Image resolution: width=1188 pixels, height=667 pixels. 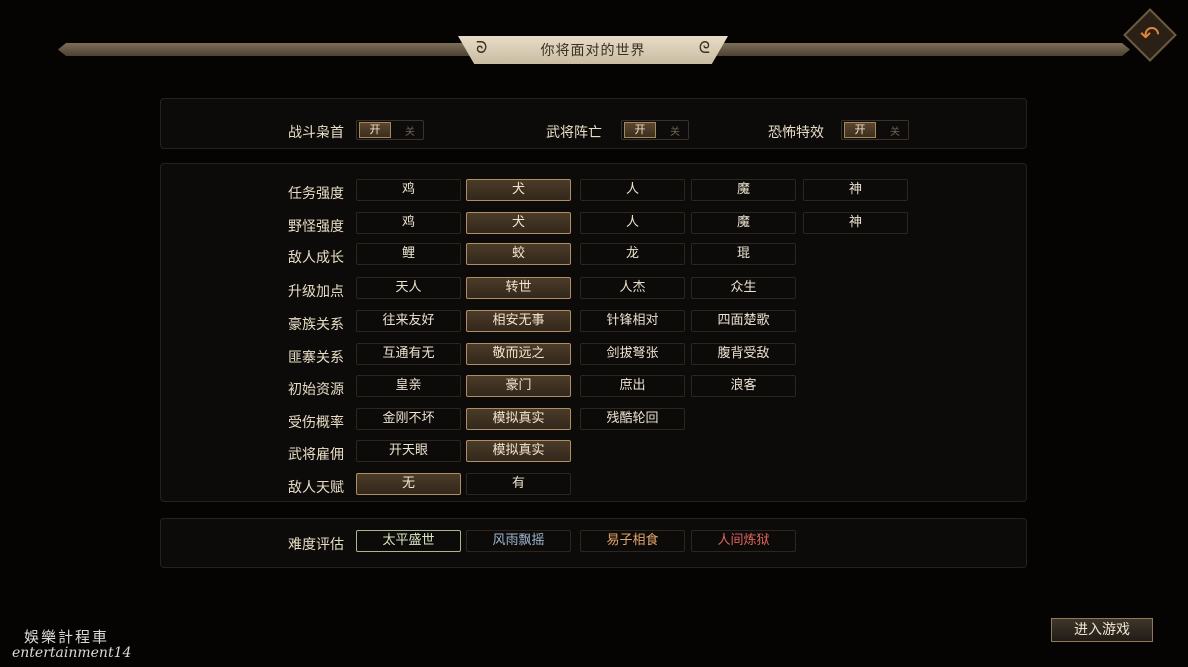 What do you see at coordinates (316, 292) in the screenshot?
I see `setting-label: 升级加点` at bounding box center [316, 292].